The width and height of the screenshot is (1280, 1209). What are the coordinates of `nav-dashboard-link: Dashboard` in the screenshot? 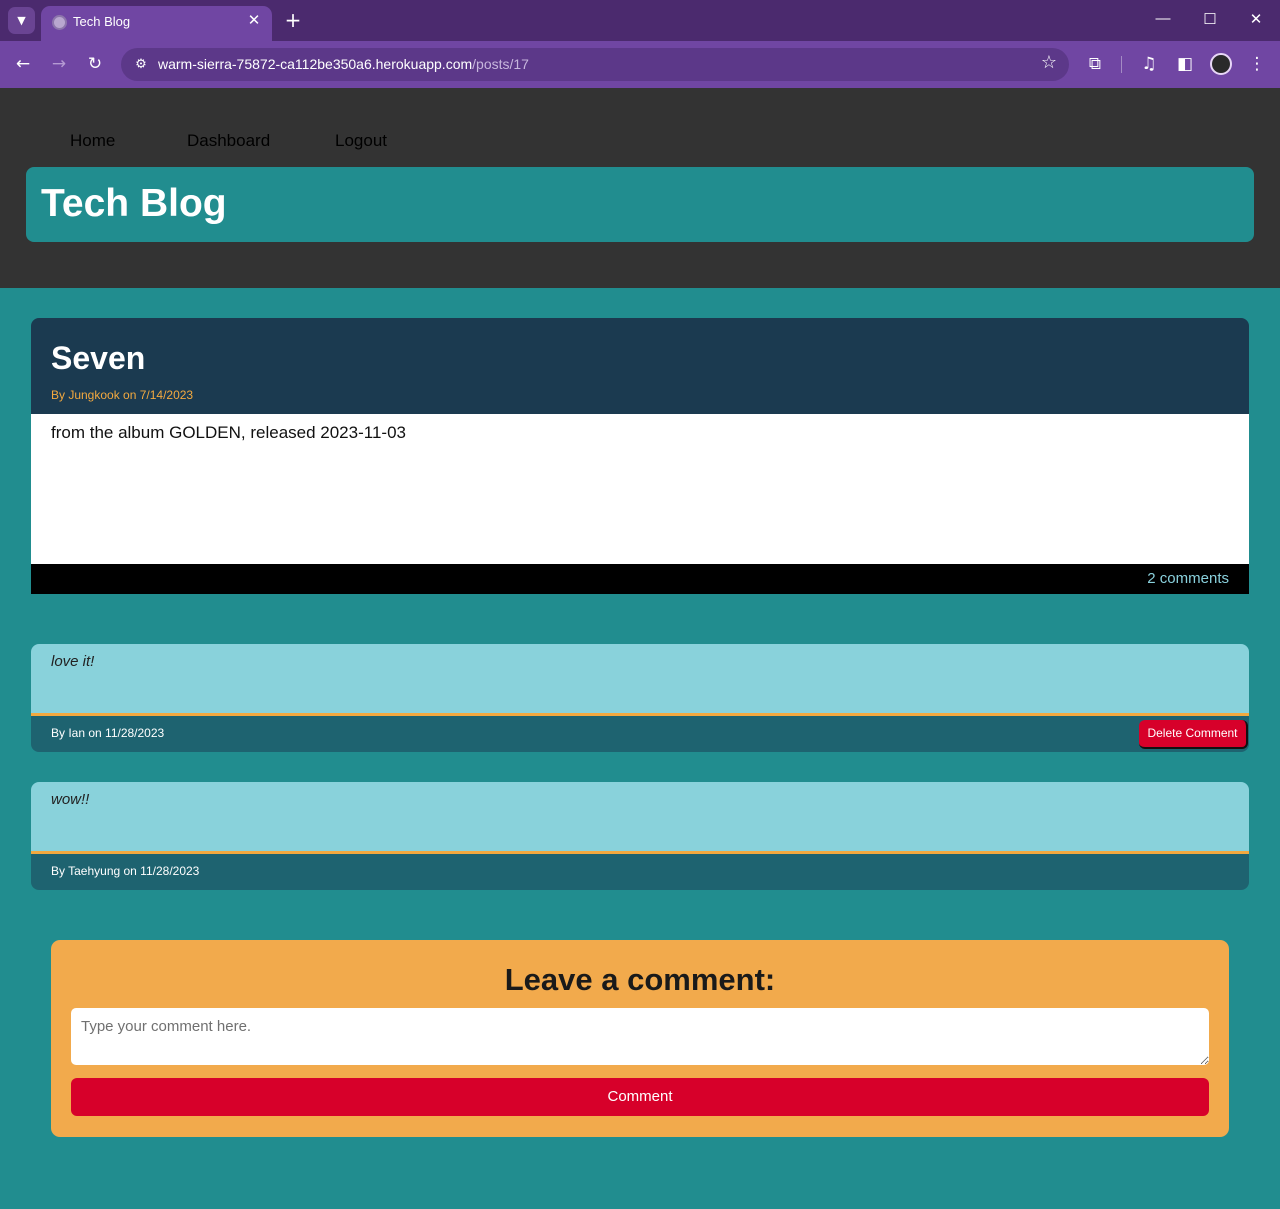 It's located at (228, 141).